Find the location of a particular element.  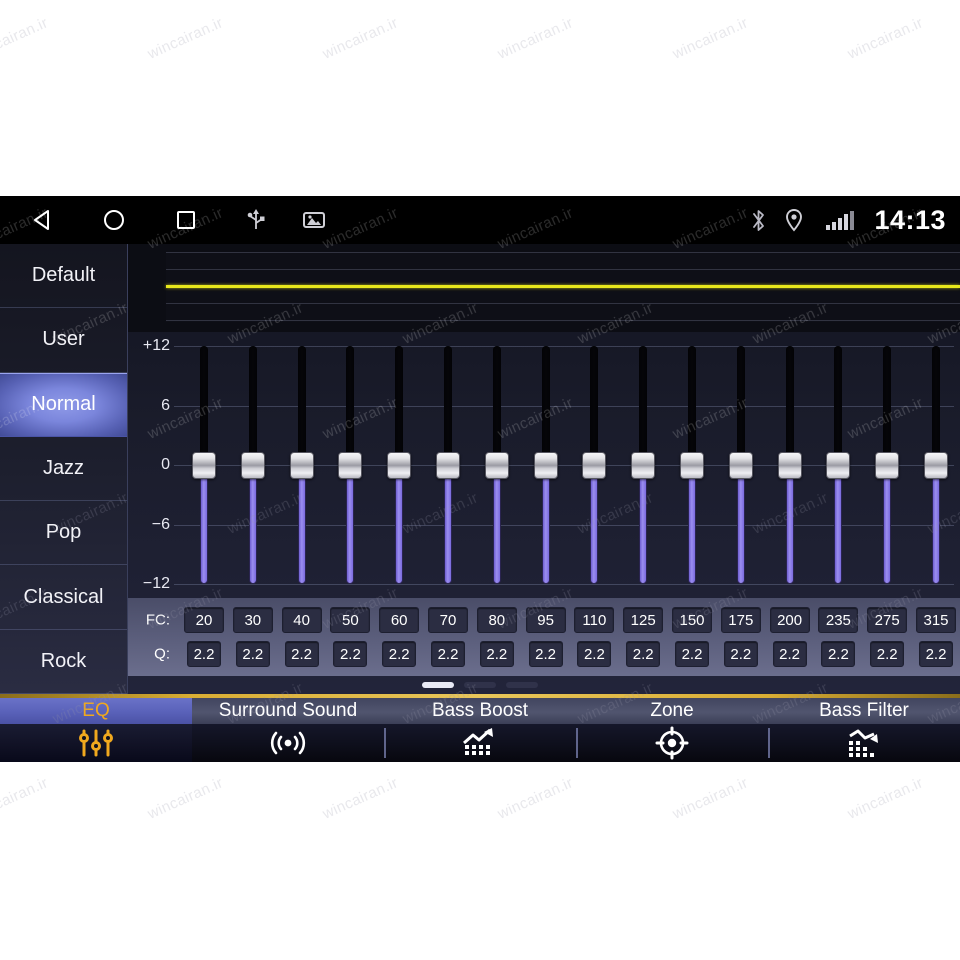

fc-value-cell: 20 is located at coordinates (204, 620).